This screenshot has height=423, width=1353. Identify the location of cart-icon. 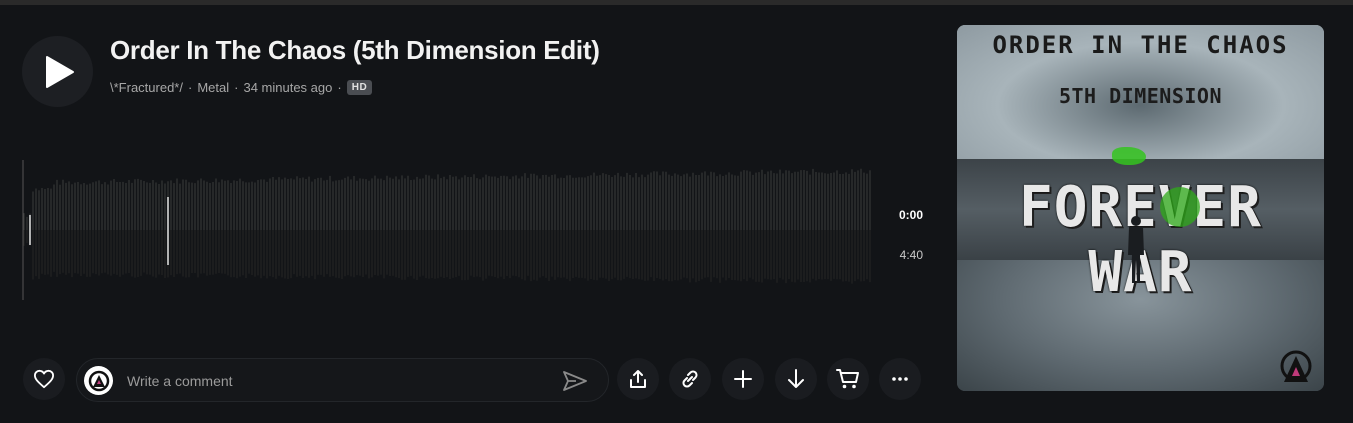
(847, 379).